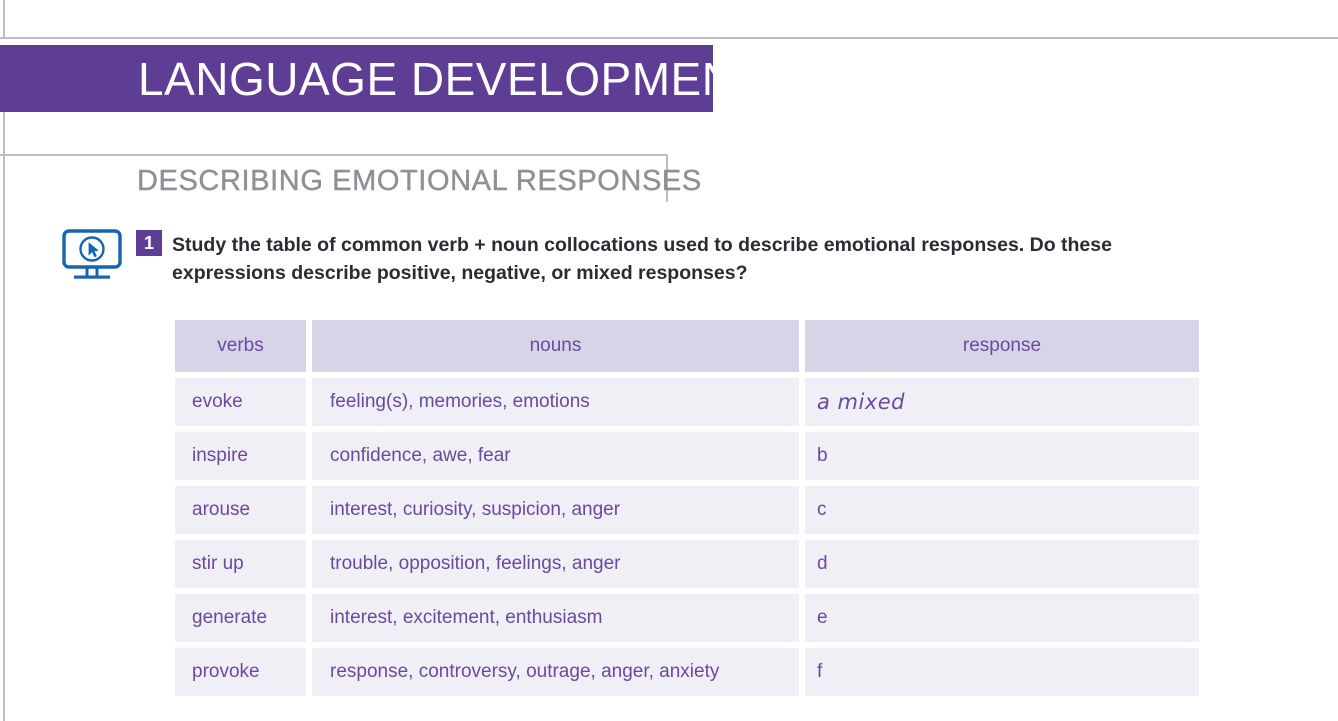 This screenshot has width=1338, height=721. I want to click on verb-cell: generate, so click(240, 618).